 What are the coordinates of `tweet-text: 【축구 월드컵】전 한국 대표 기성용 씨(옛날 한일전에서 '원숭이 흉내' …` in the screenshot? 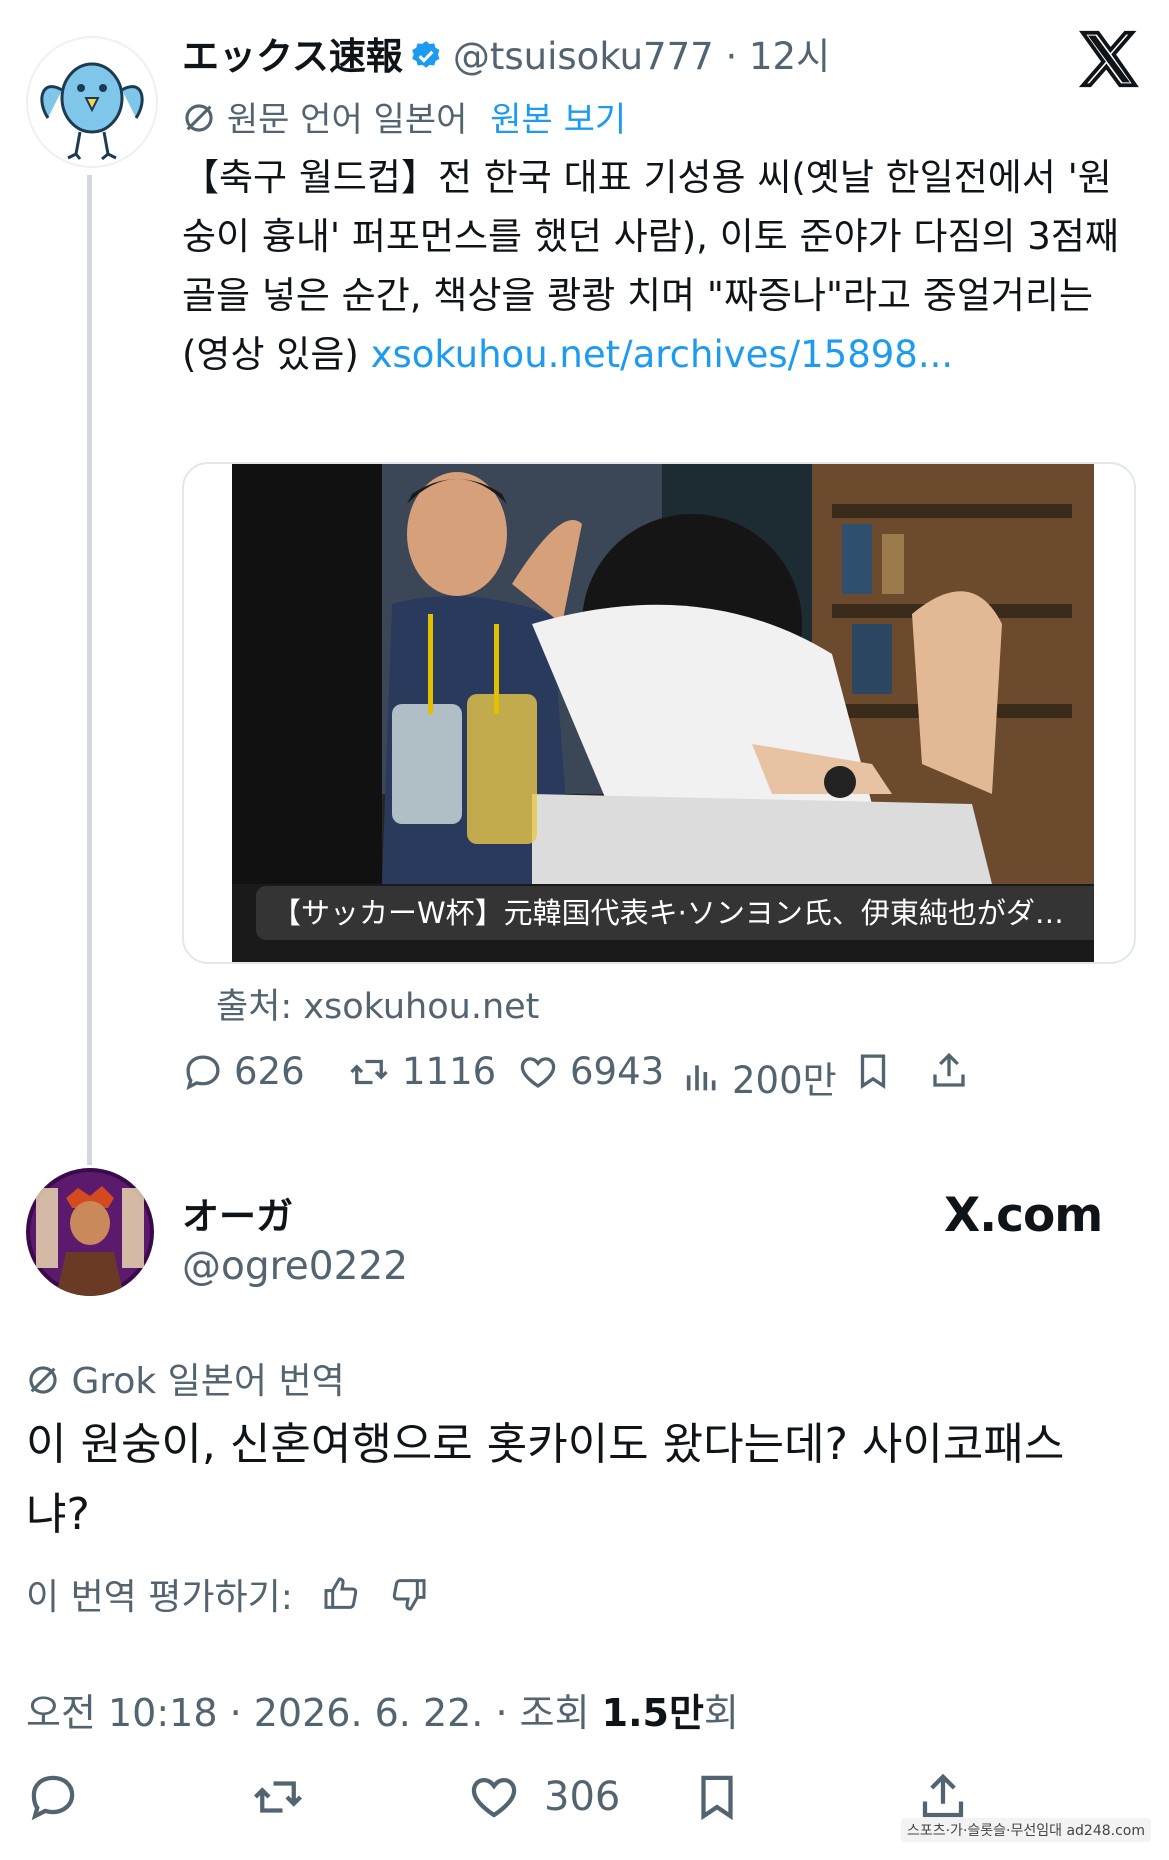 It's located at (652, 266).